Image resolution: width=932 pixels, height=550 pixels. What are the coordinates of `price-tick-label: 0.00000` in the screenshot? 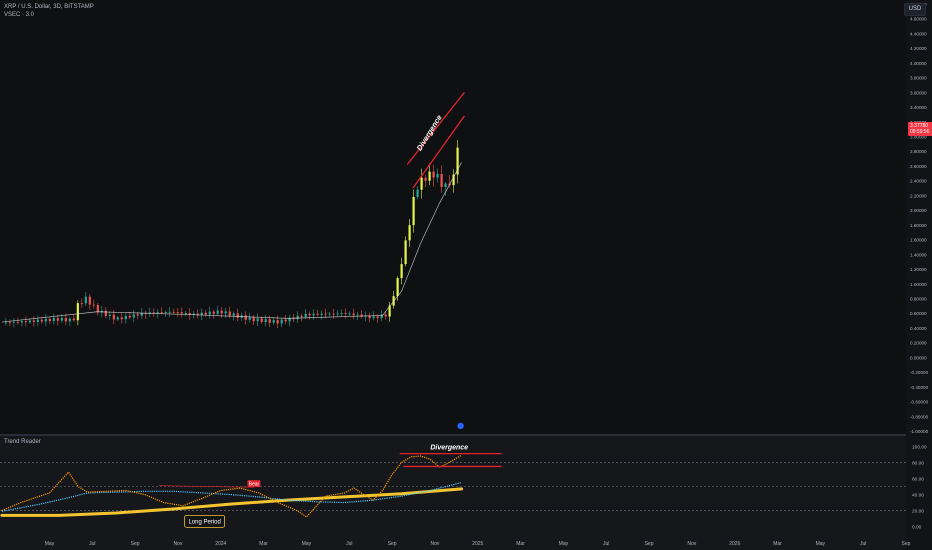 It's located at (918, 357).